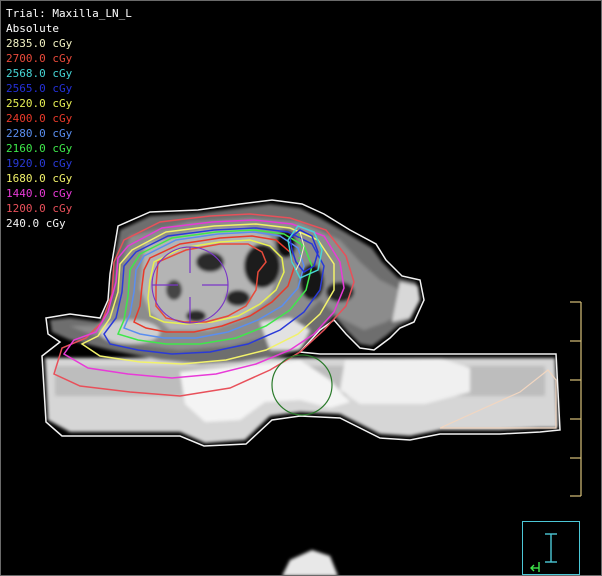 Image resolution: width=602 pixels, height=576 pixels. I want to click on isodose-legend-item: 1200.0 cGy, so click(39, 208).